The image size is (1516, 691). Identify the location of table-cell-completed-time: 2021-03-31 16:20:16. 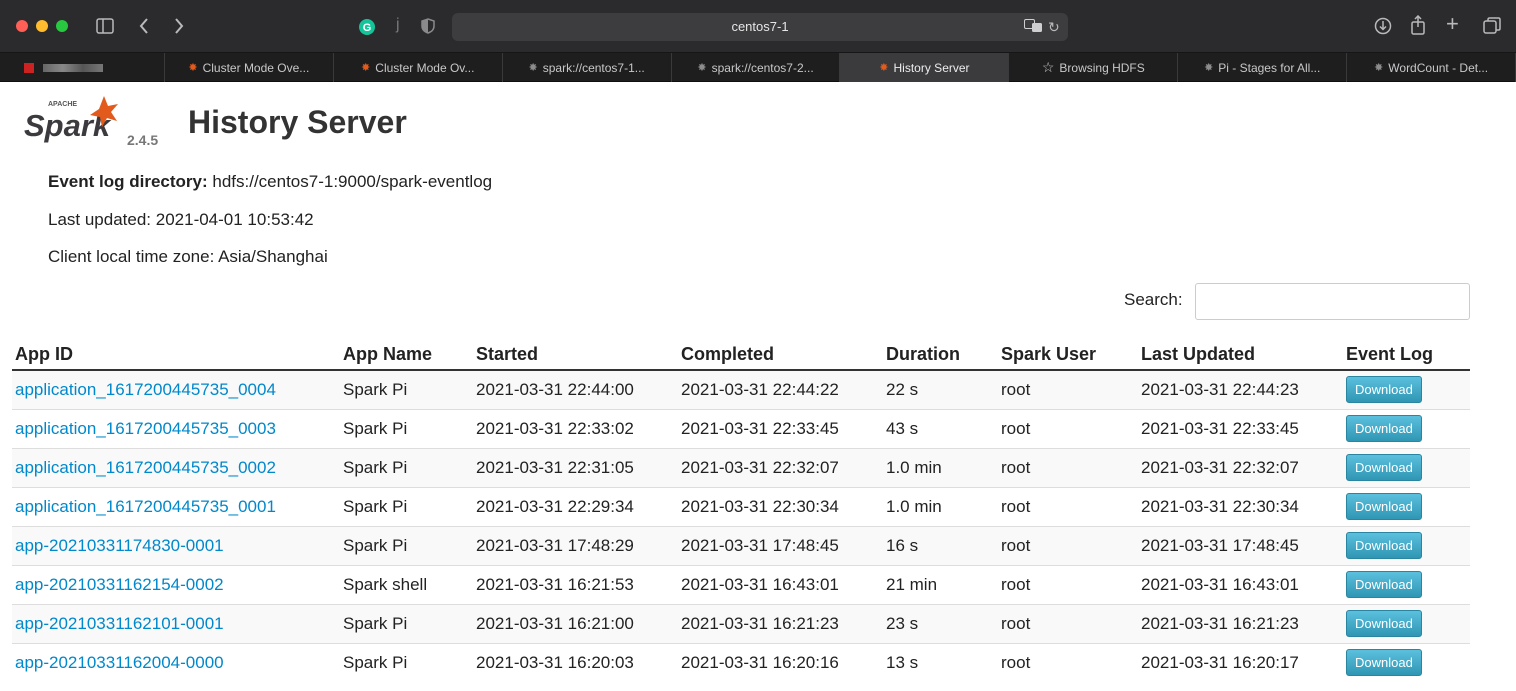
(780, 662).